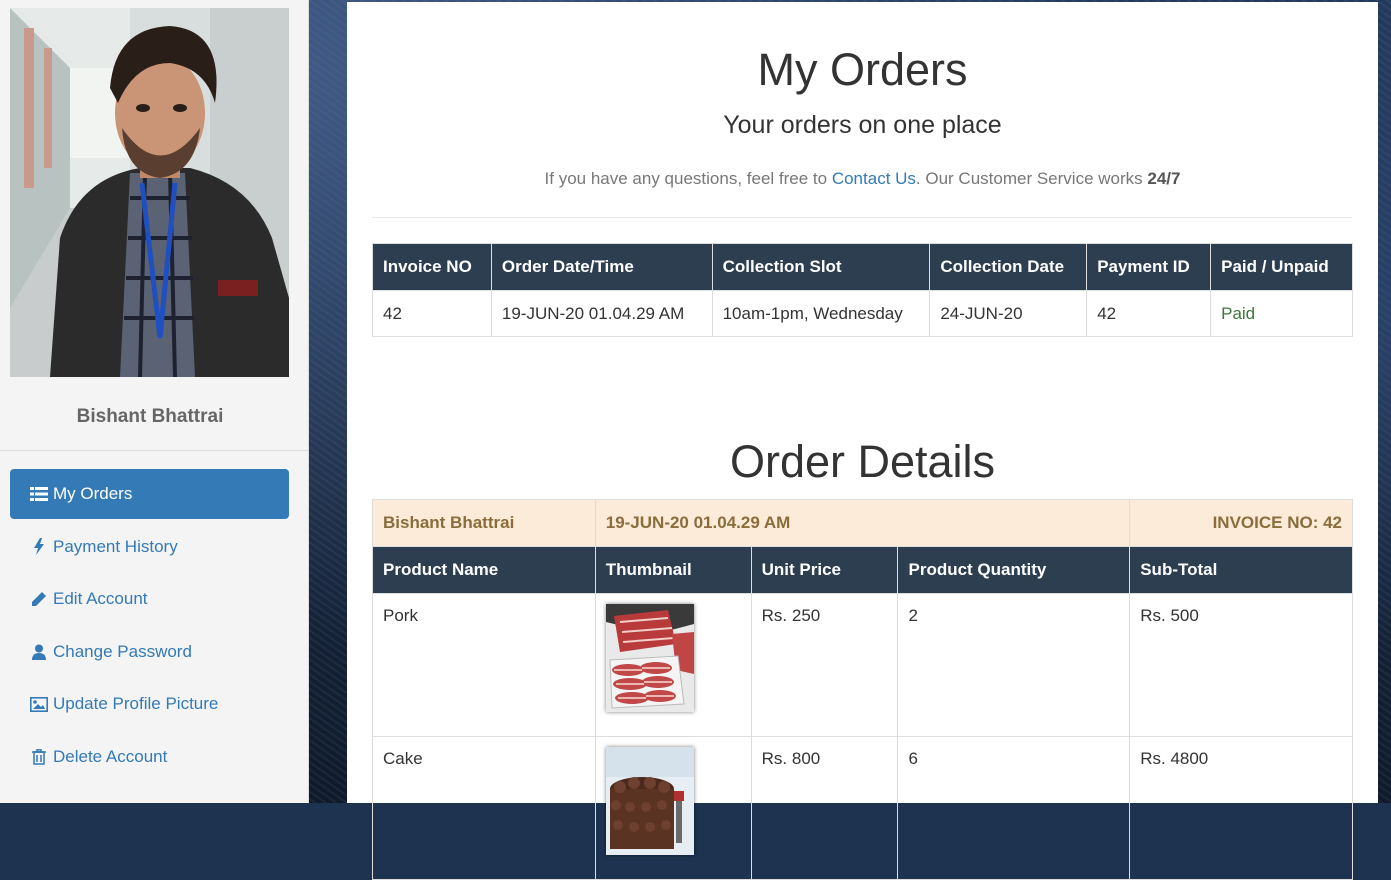 The image size is (1391, 880). Describe the element at coordinates (1281, 267) in the screenshot. I see `column-header: Paid / Unpaid` at that location.